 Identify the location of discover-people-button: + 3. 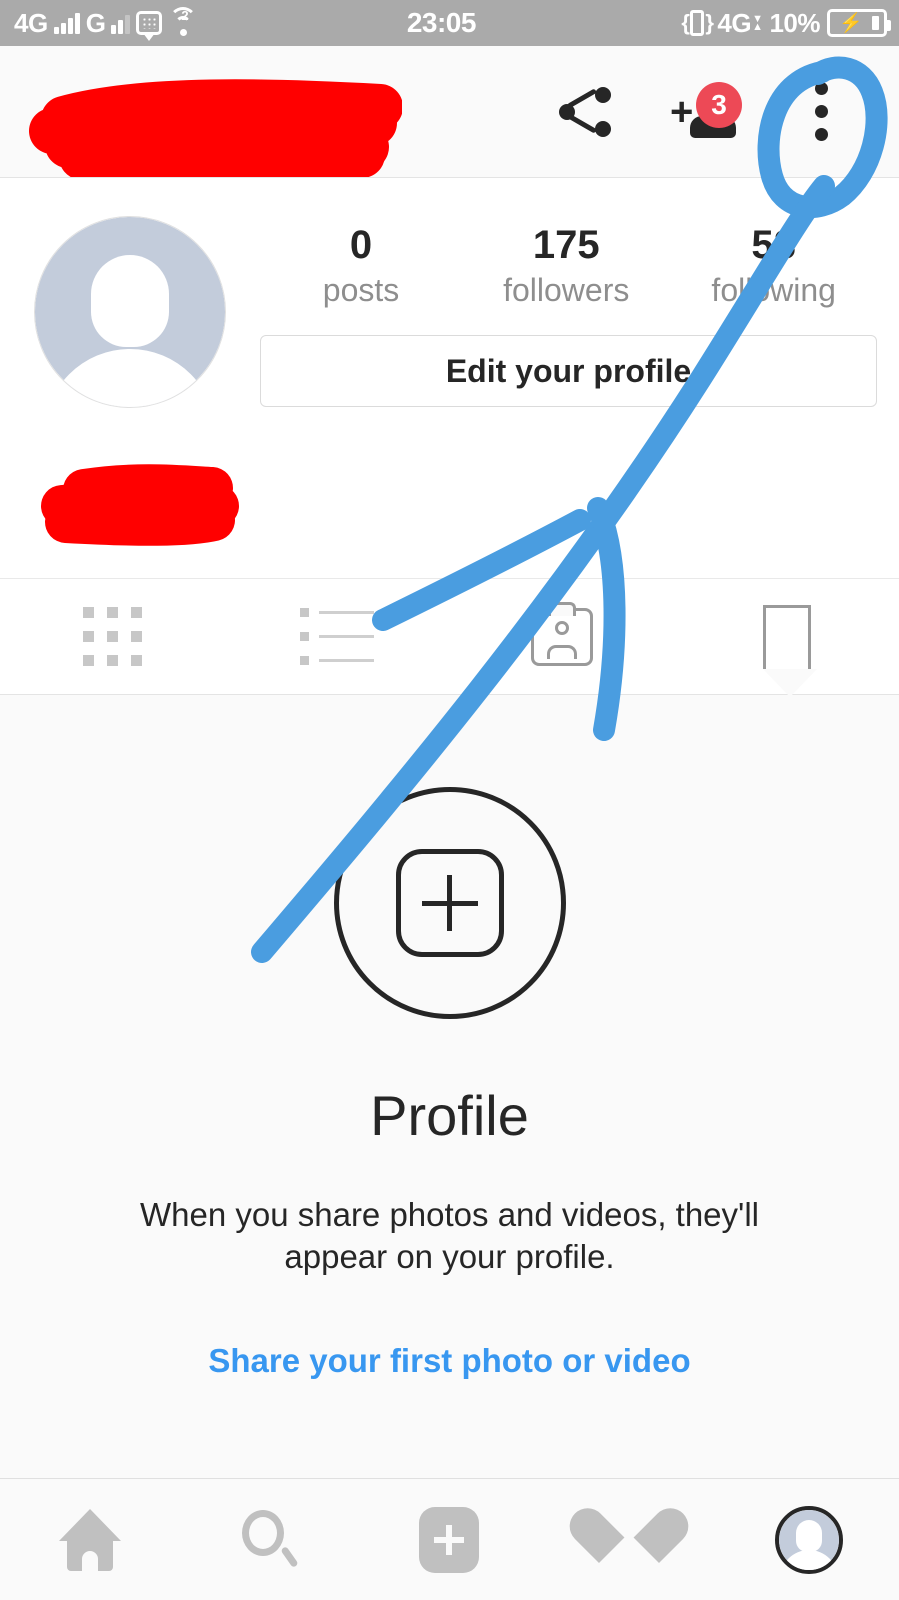
(704, 112).